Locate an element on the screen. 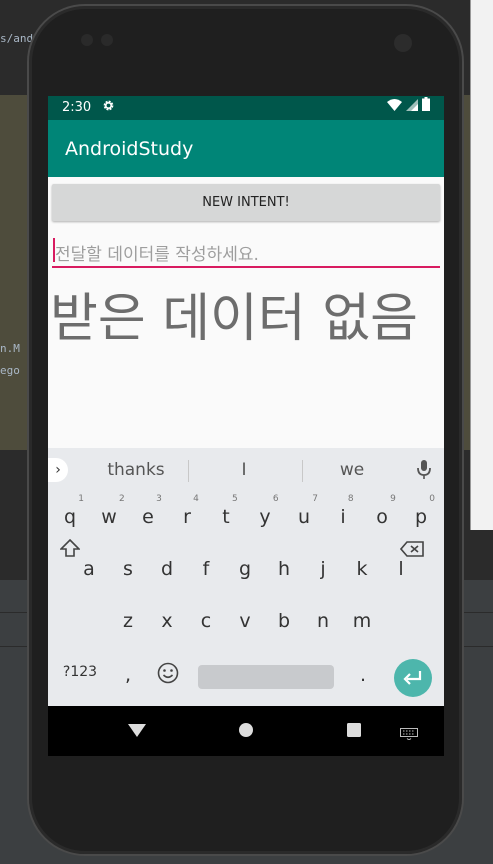  key: b is located at coordinates (284, 621).